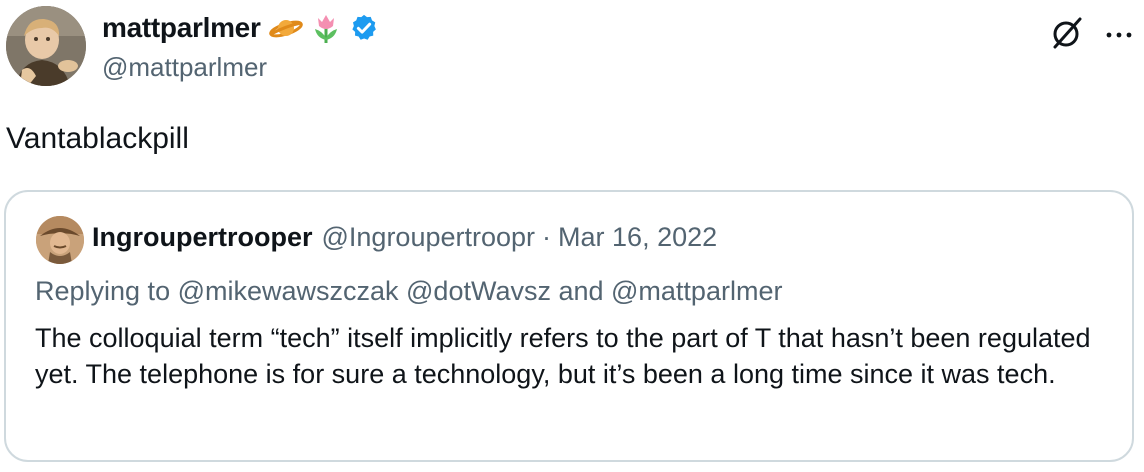 The image size is (1144, 472). Describe the element at coordinates (46, 46) in the screenshot. I see `author-avatar` at that location.